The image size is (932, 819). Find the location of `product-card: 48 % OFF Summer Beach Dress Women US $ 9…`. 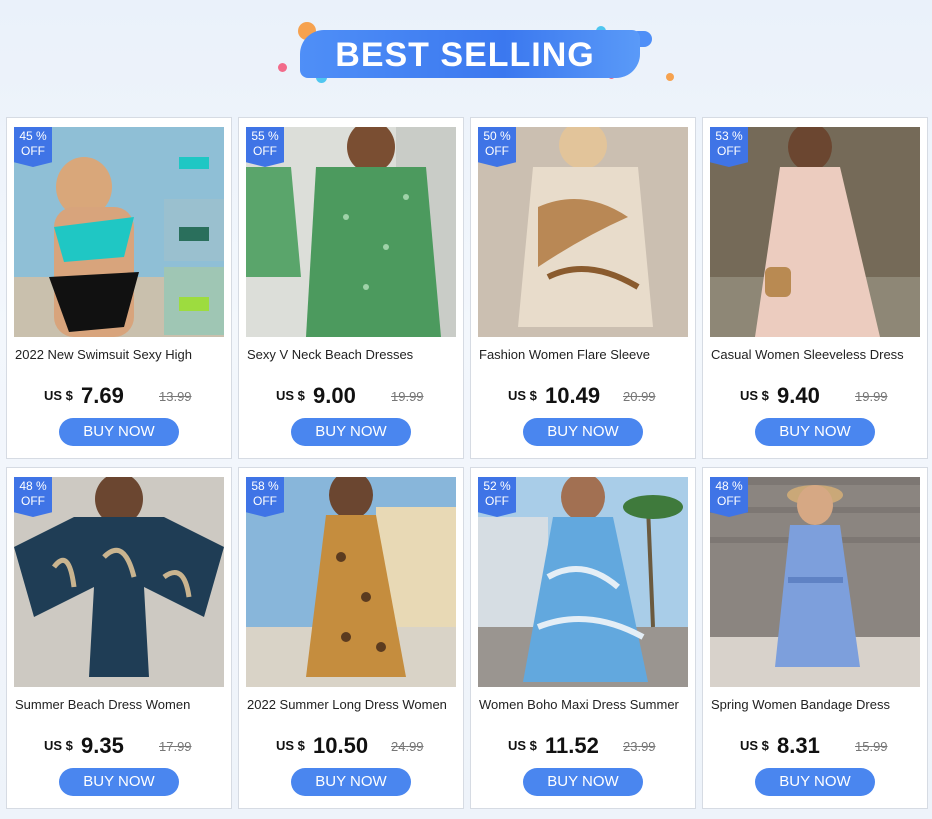

product-card: 48 % OFF Summer Beach Dress Women US $ 9… is located at coordinates (119, 638).